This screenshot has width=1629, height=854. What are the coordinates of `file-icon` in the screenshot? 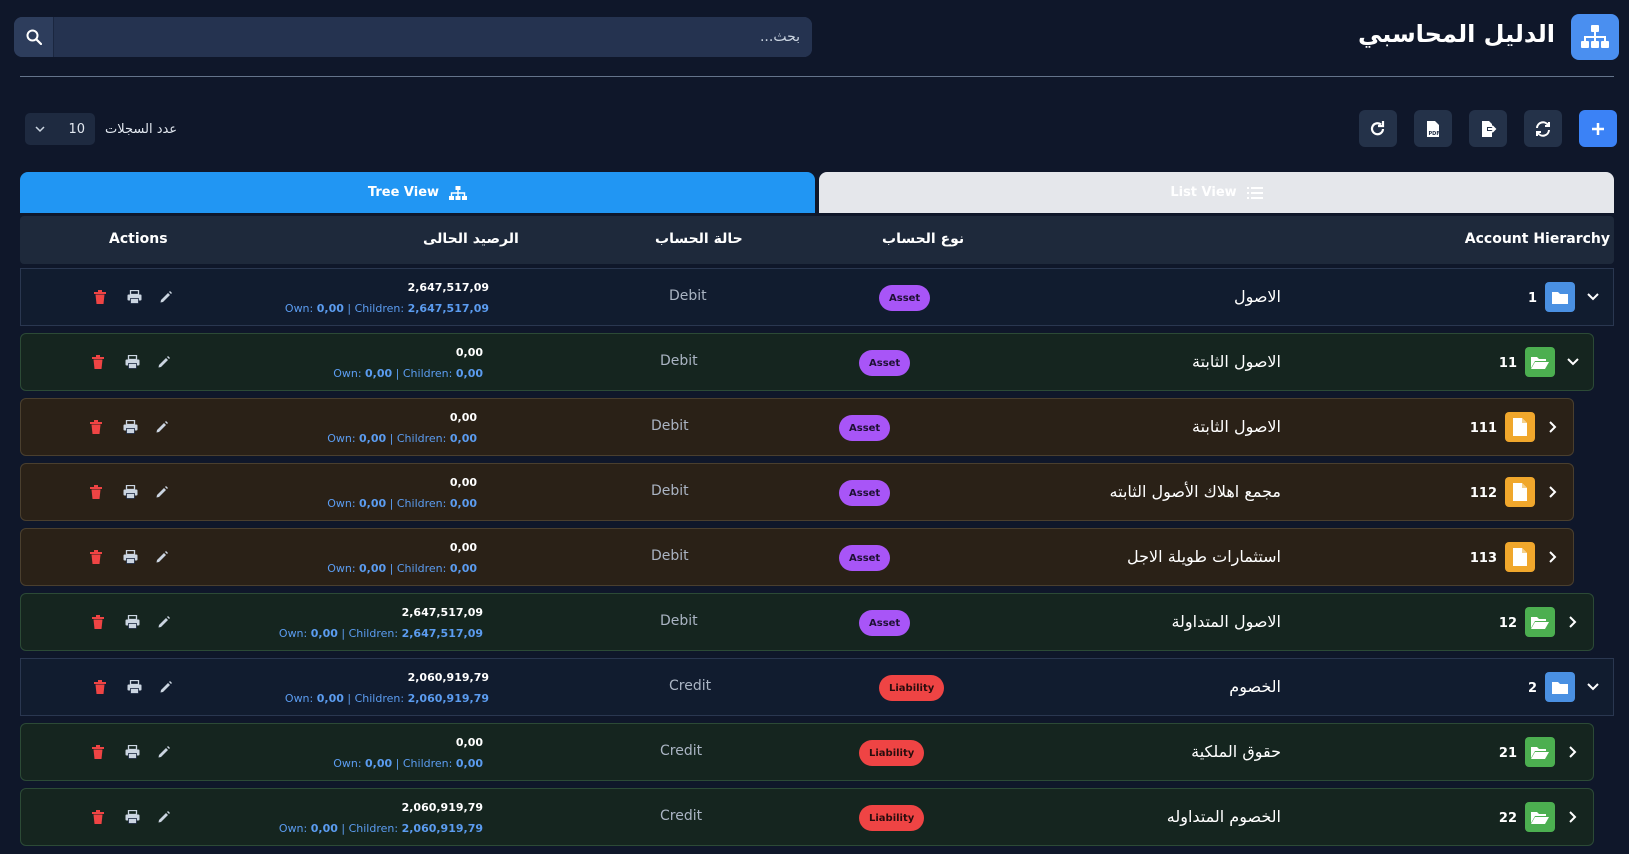 It's located at (1520, 492).